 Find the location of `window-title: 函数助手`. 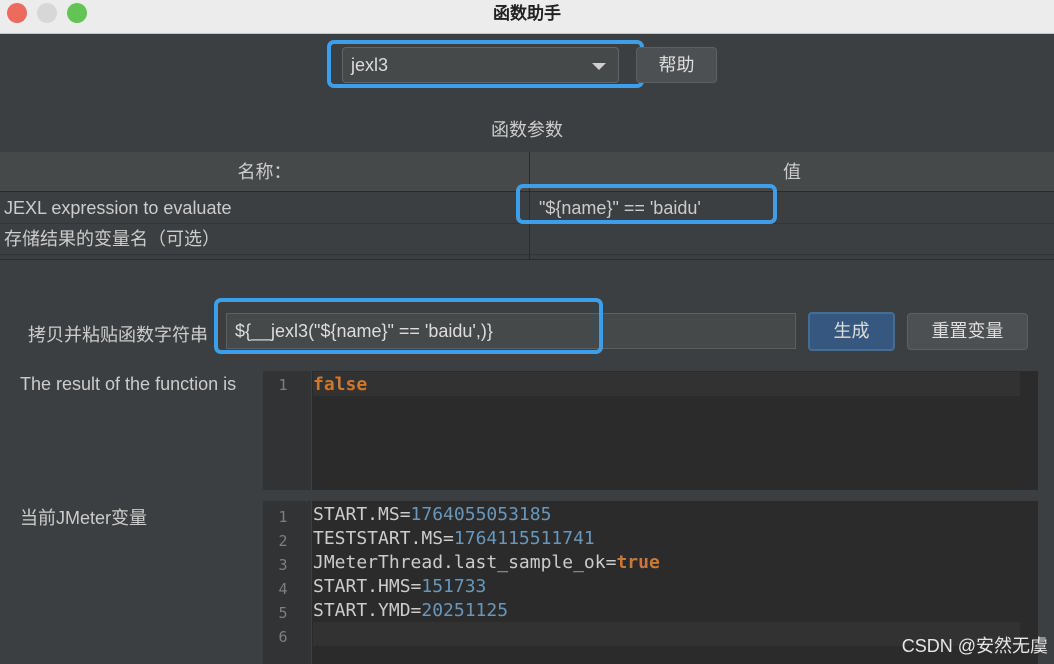

window-title: 函数助手 is located at coordinates (527, 14).